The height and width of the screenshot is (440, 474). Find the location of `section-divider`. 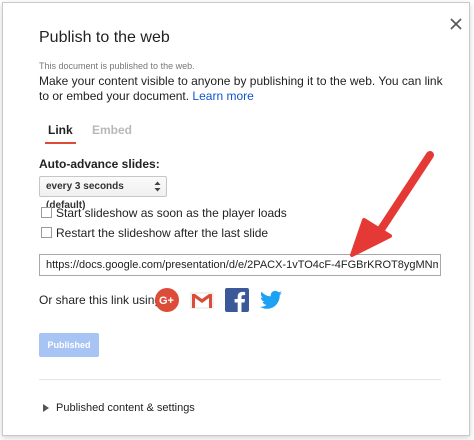

section-divider is located at coordinates (240, 379).